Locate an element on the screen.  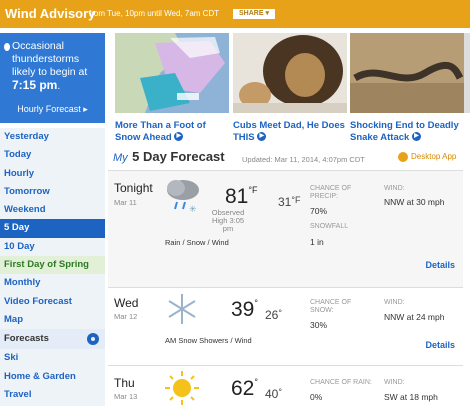
wind-value: NNW at 30 mph is located at coordinates (414, 202).